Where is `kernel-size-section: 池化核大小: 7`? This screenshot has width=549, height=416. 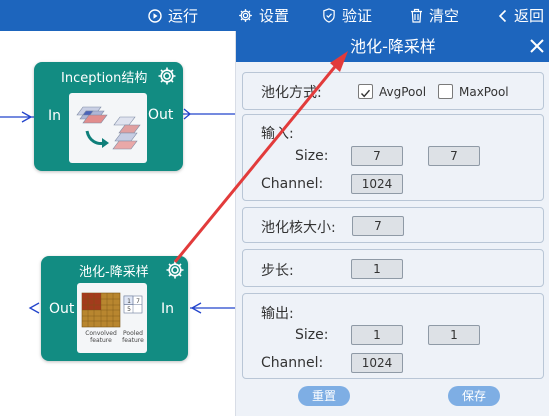 kernel-size-section: 池化核大小: 7 is located at coordinates (393, 225).